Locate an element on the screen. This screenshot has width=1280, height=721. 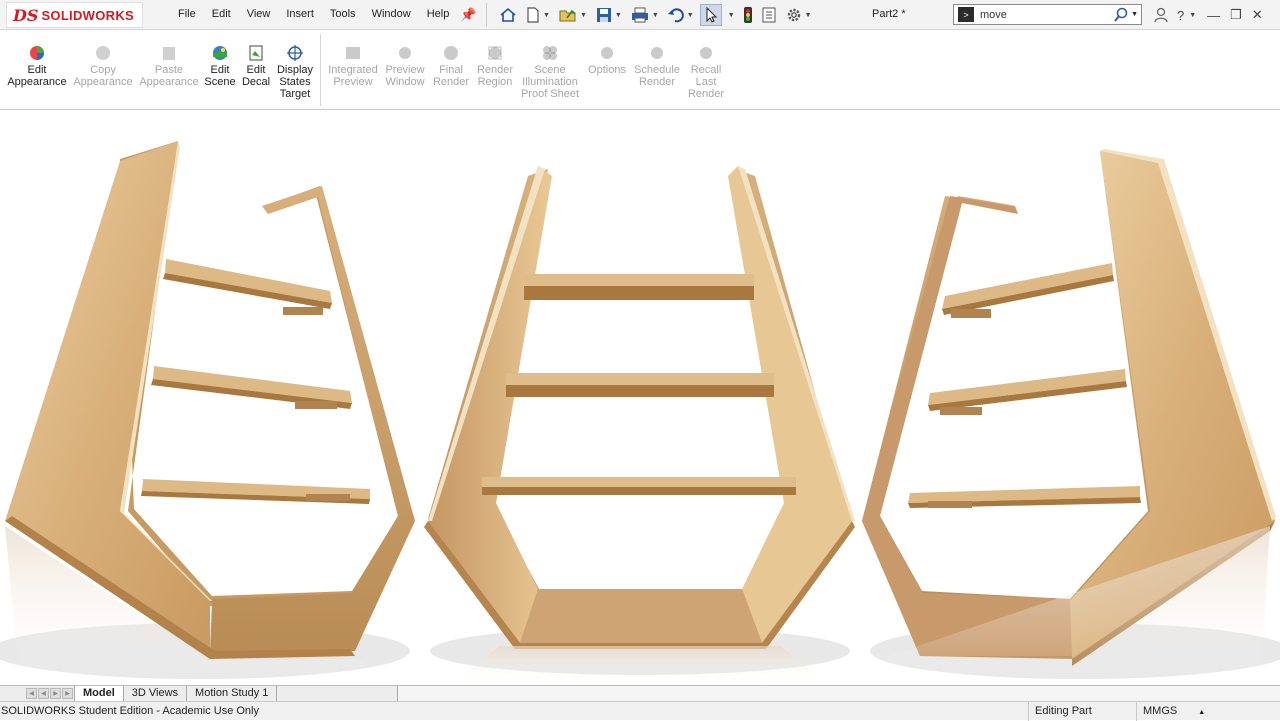
file-properties-button is located at coordinates (769, 15).